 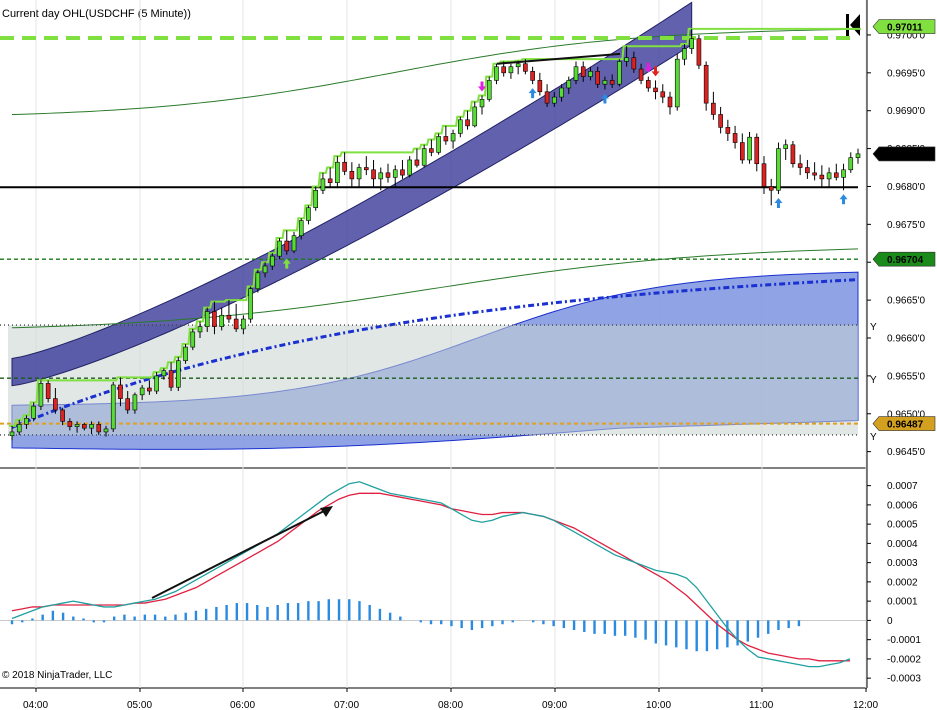 I want to click on time-tick-label: 12:00, so click(x=865, y=705).